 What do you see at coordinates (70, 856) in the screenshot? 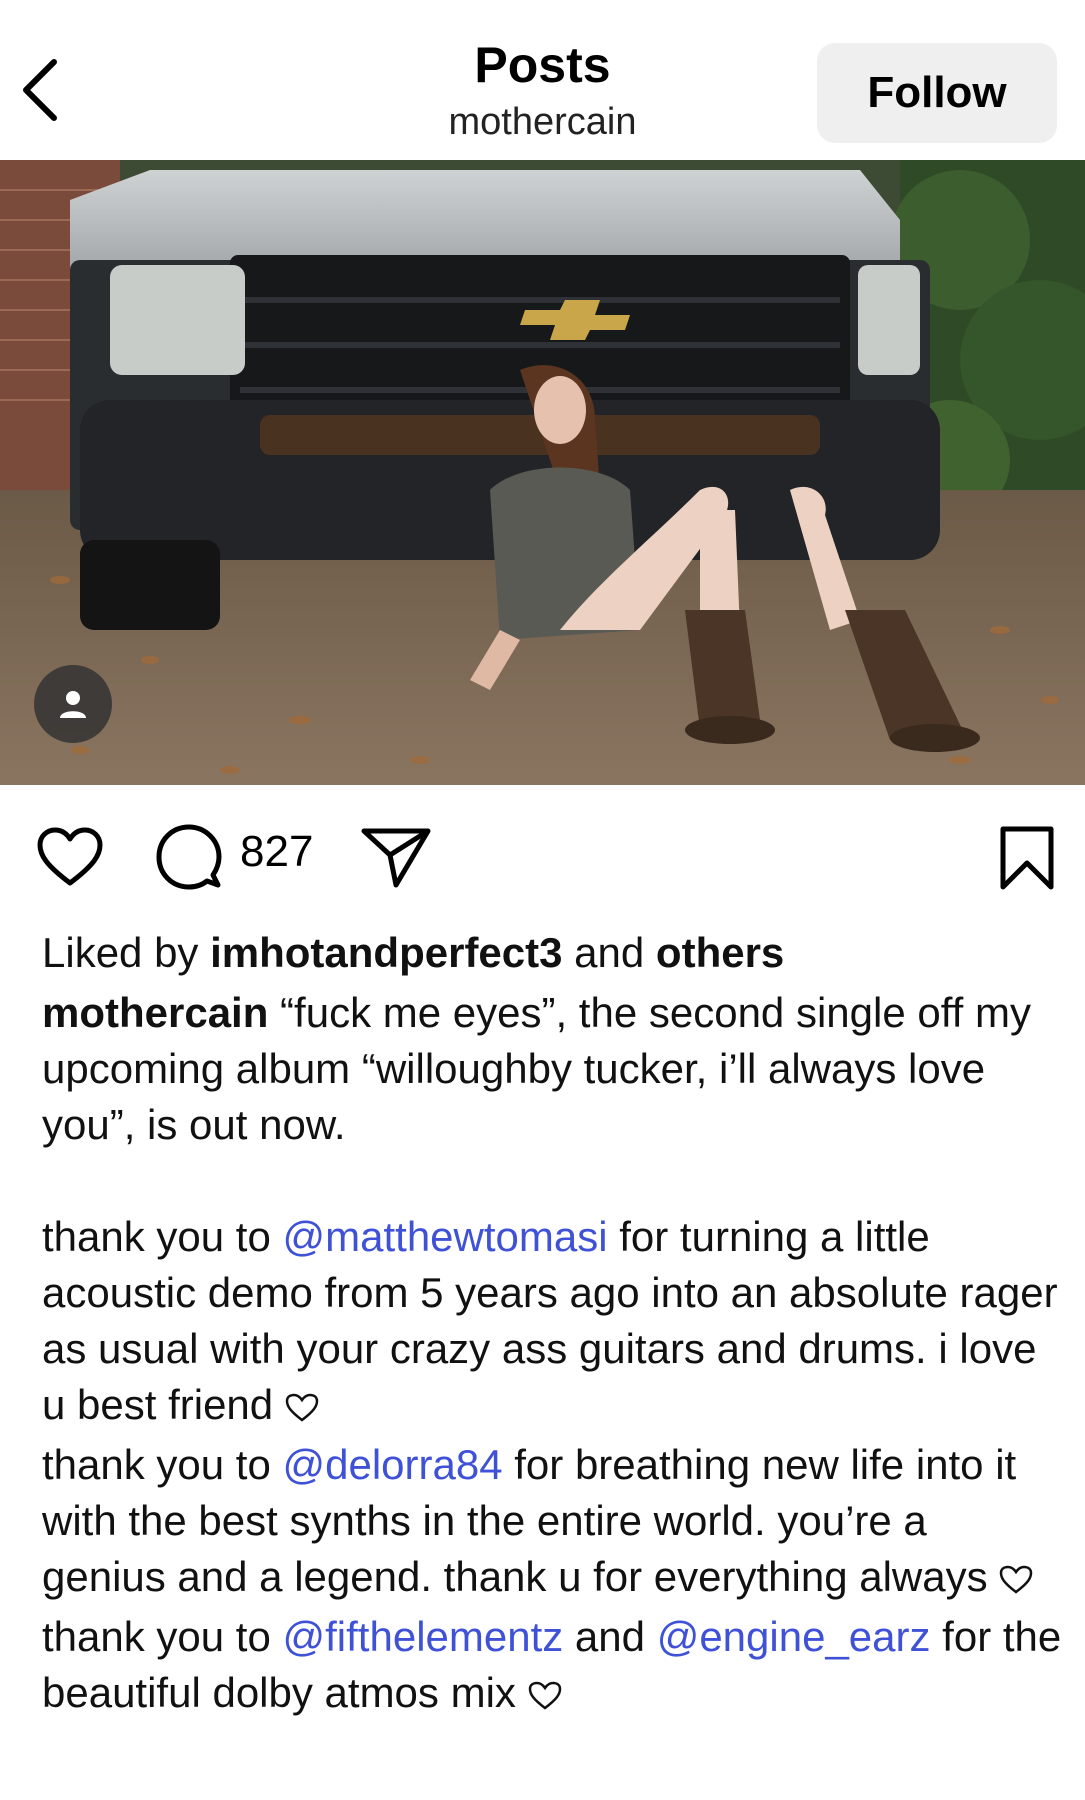
I see `heart-icon` at bounding box center [70, 856].